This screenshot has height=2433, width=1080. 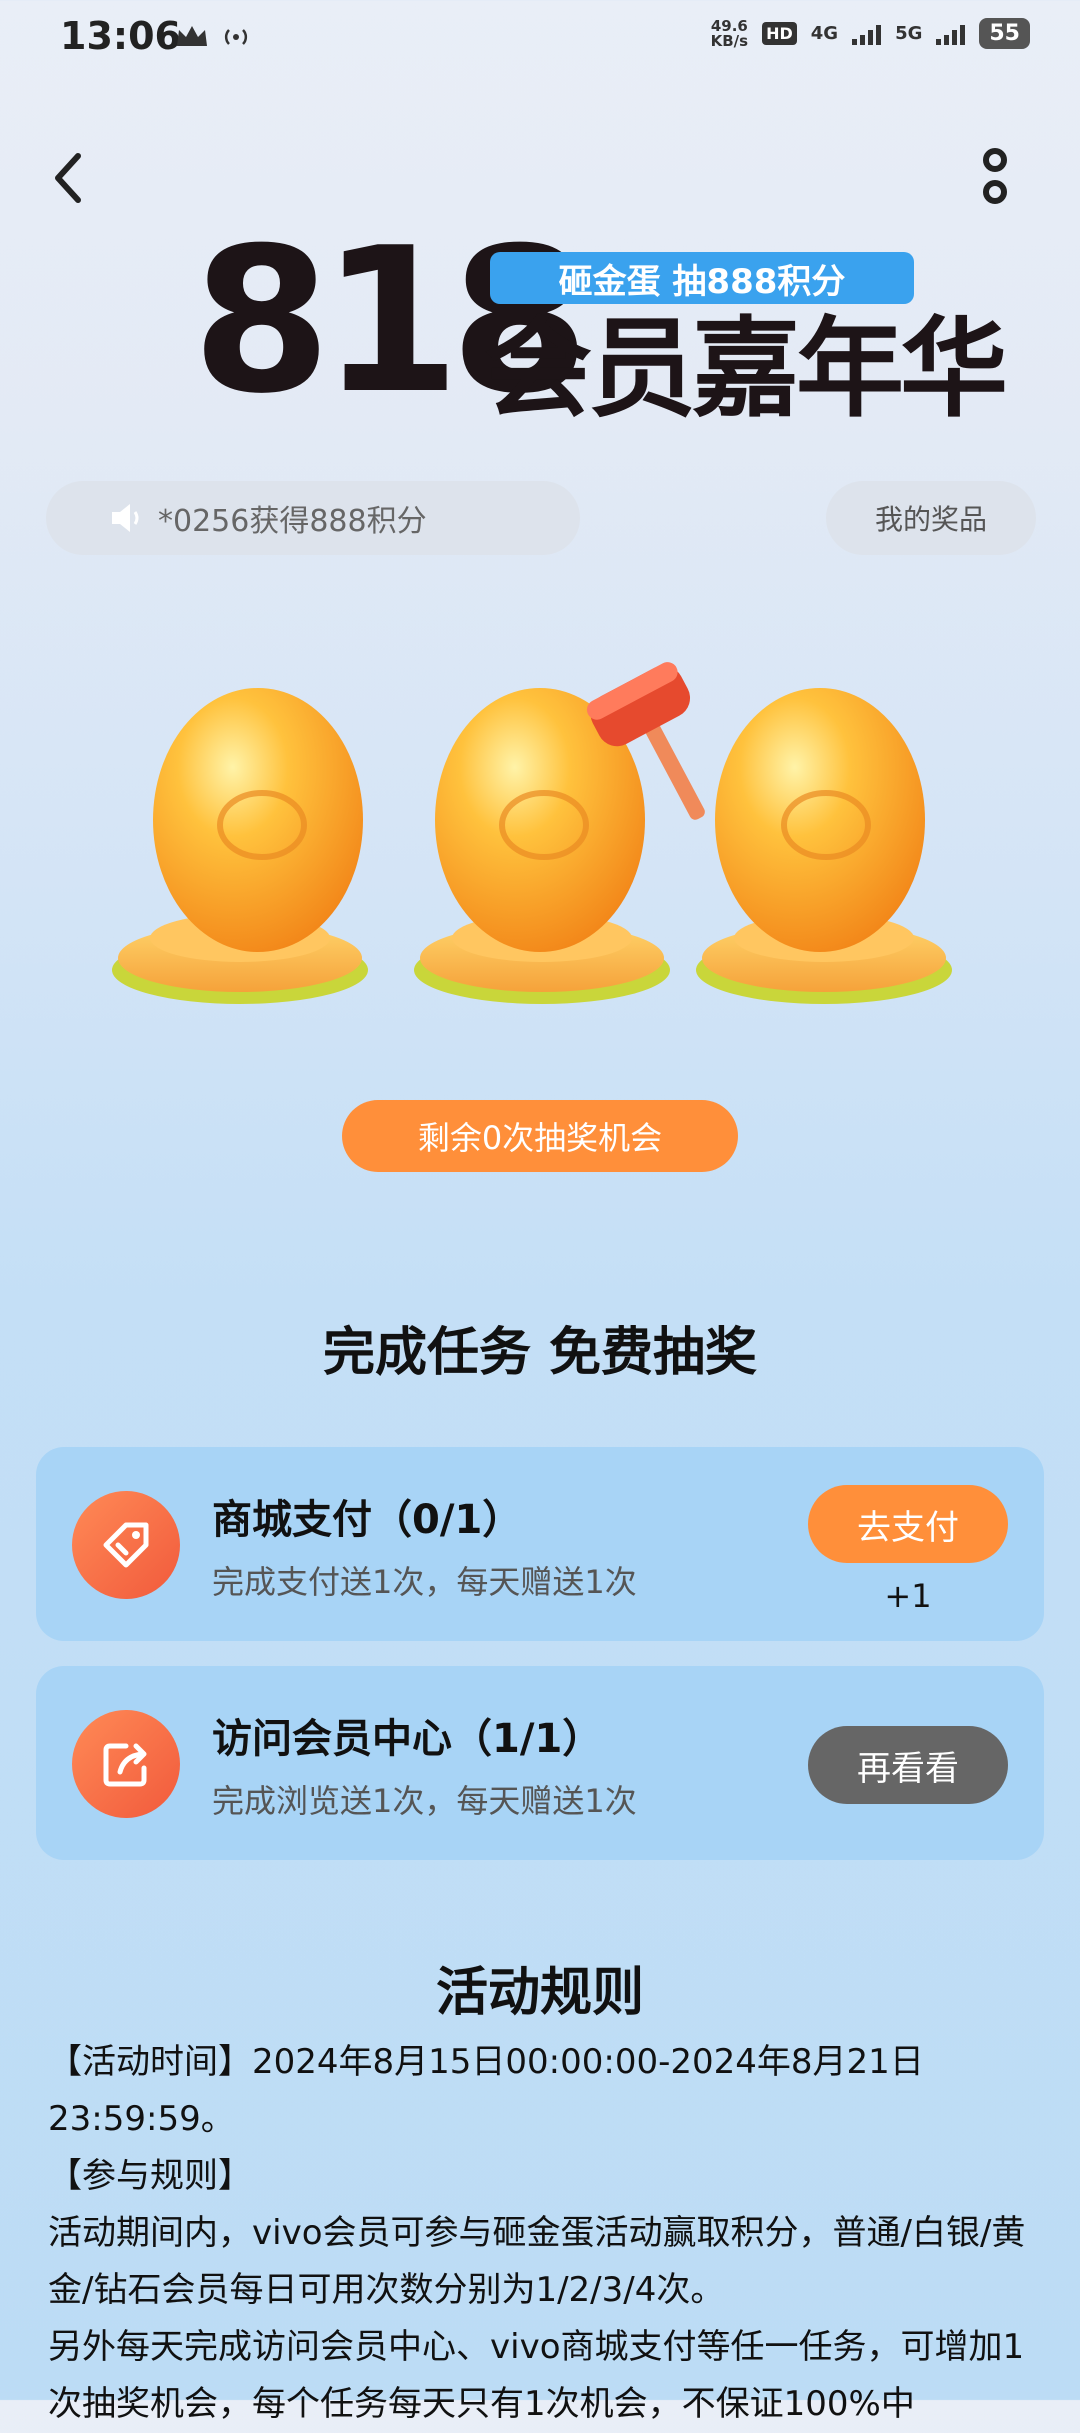 What do you see at coordinates (824, 33) in the screenshot?
I see `sim1-label: 4G` at bounding box center [824, 33].